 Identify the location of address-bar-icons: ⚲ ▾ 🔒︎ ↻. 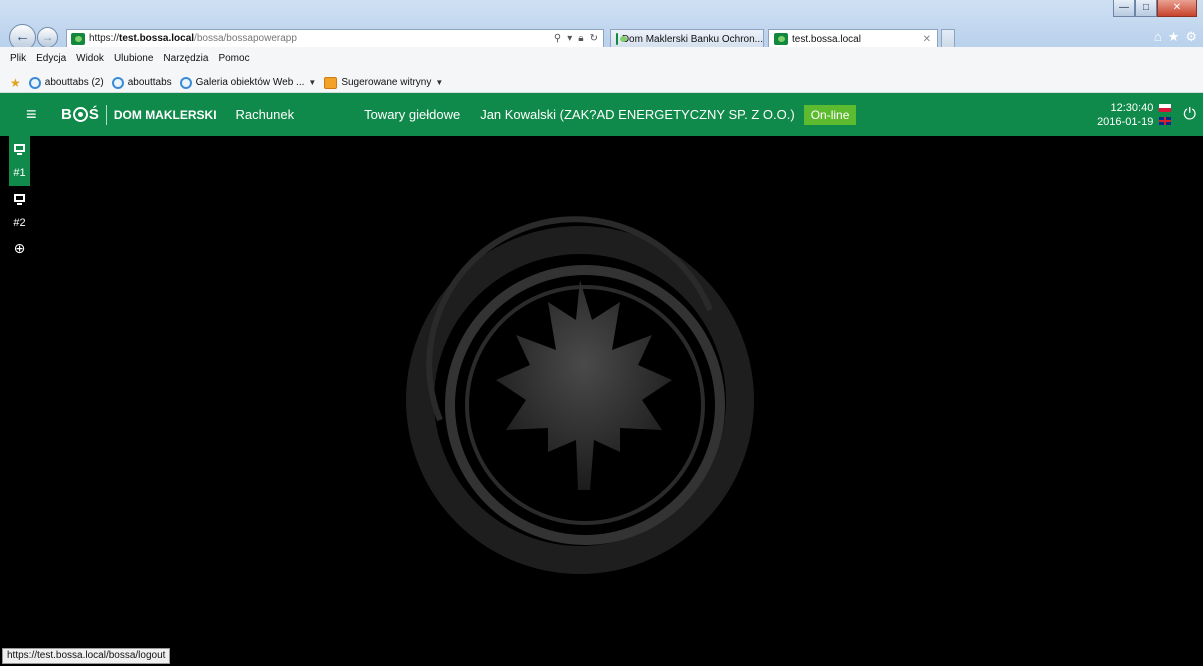
(578, 38).